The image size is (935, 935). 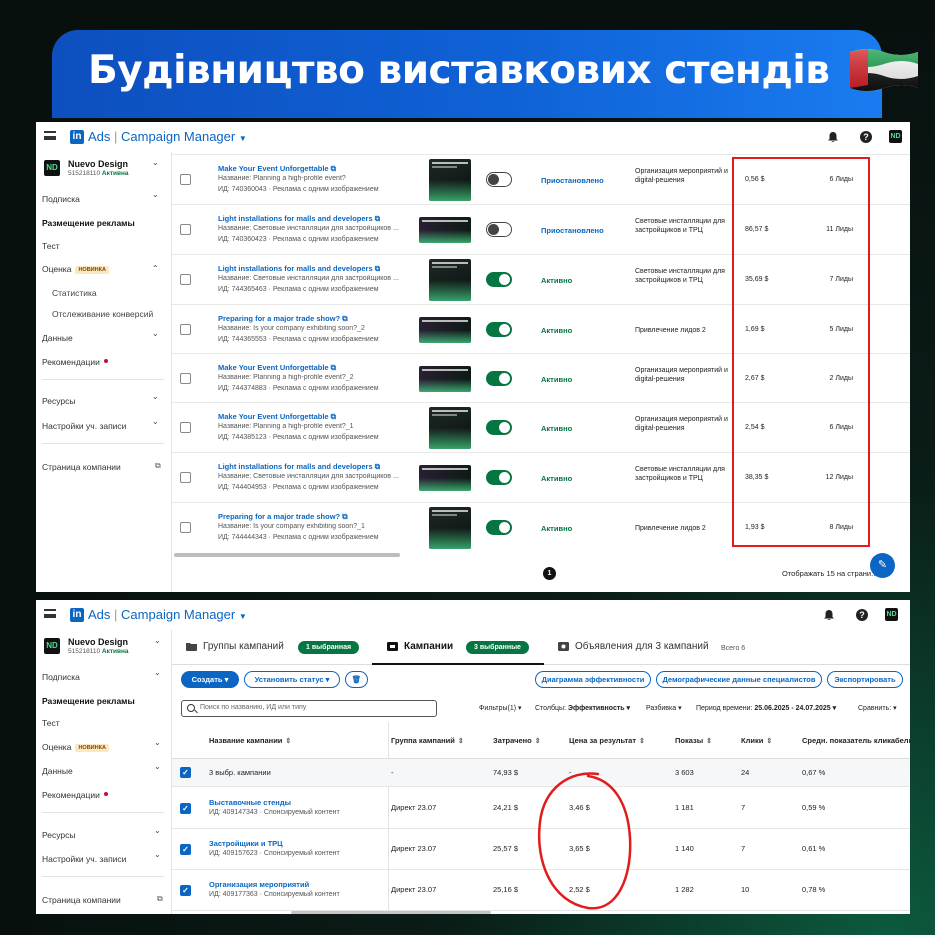 I want to click on campaign-name-link: Организация мероприятий, so click(x=259, y=884).